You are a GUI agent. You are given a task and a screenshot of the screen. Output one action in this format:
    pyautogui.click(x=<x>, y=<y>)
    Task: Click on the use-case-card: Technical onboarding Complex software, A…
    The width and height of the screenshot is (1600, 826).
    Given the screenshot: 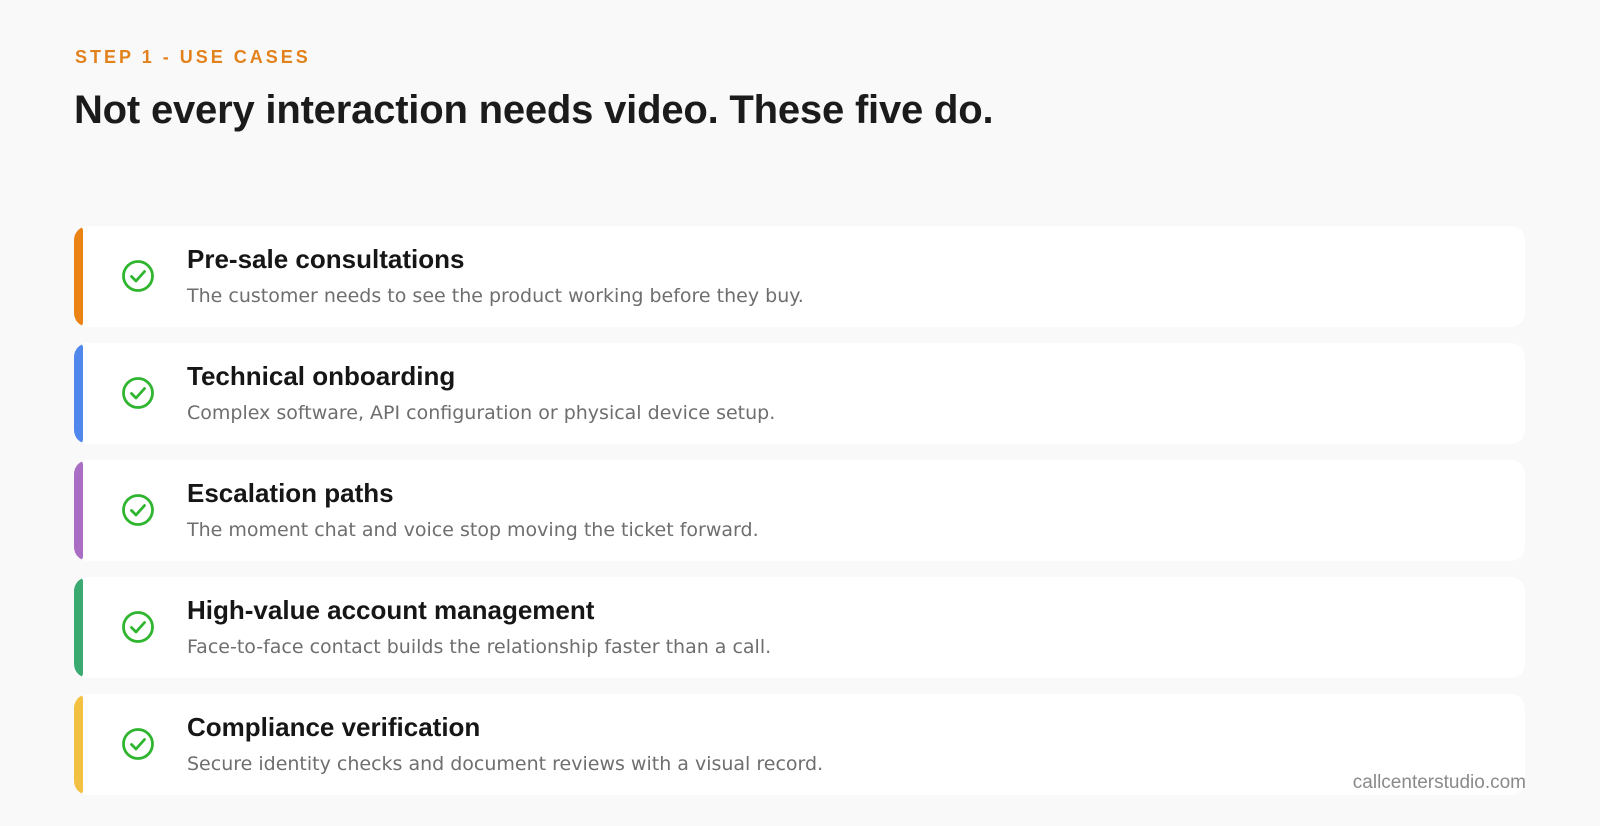 What is the action you would take?
    pyautogui.click(x=799, y=393)
    